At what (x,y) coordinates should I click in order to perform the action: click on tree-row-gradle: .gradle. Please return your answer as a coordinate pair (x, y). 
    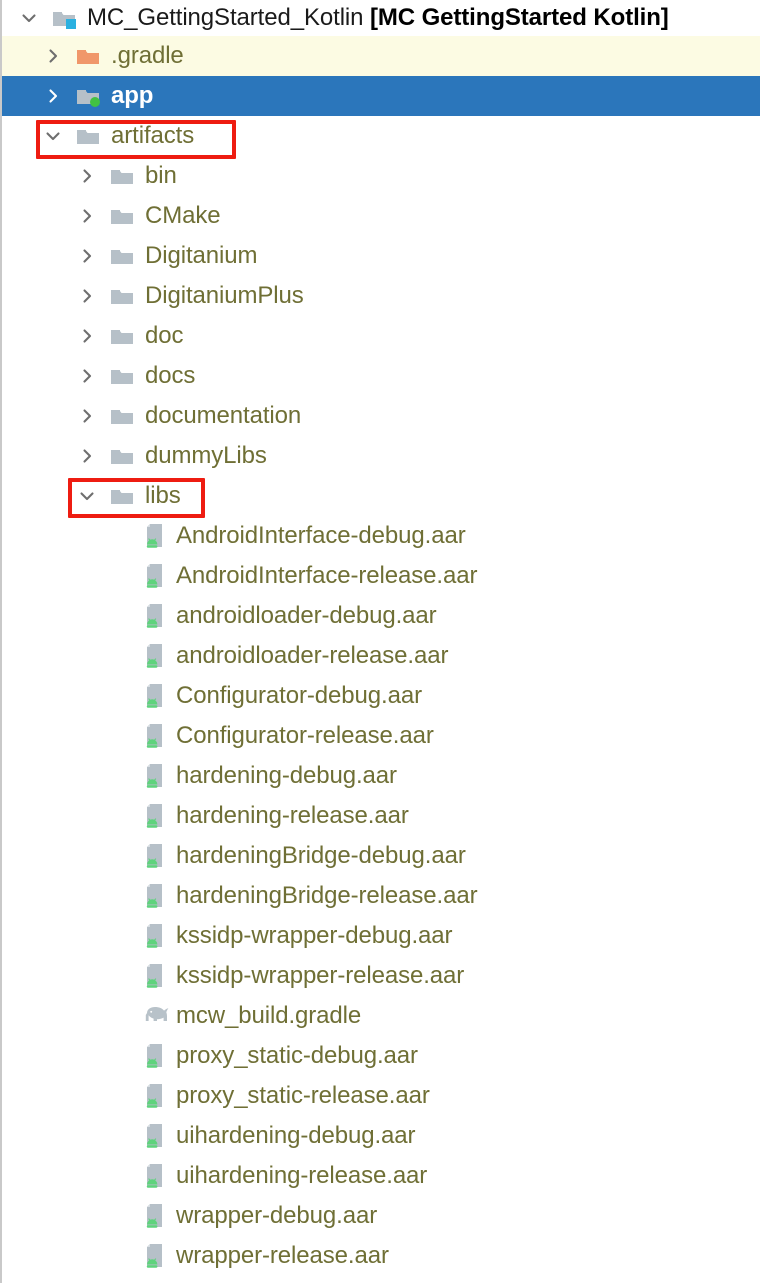
    Looking at the image, I should click on (381, 56).